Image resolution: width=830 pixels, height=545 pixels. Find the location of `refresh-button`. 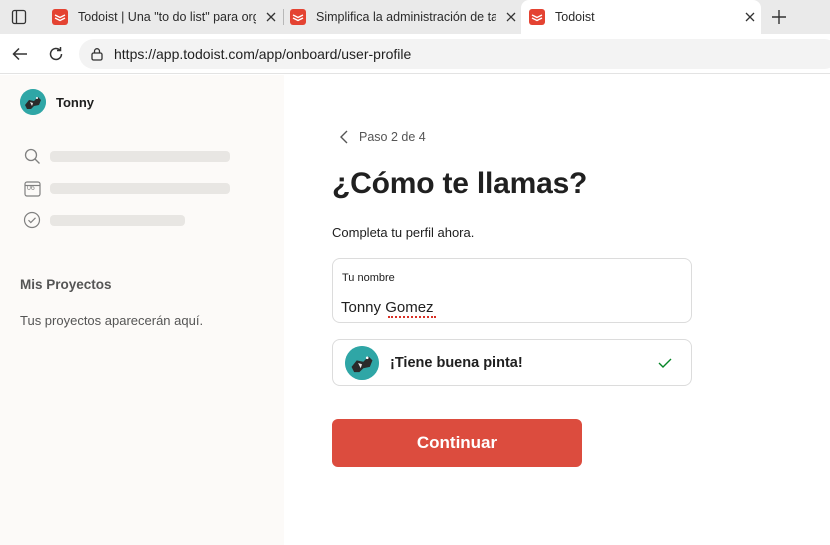

refresh-button is located at coordinates (56, 54).